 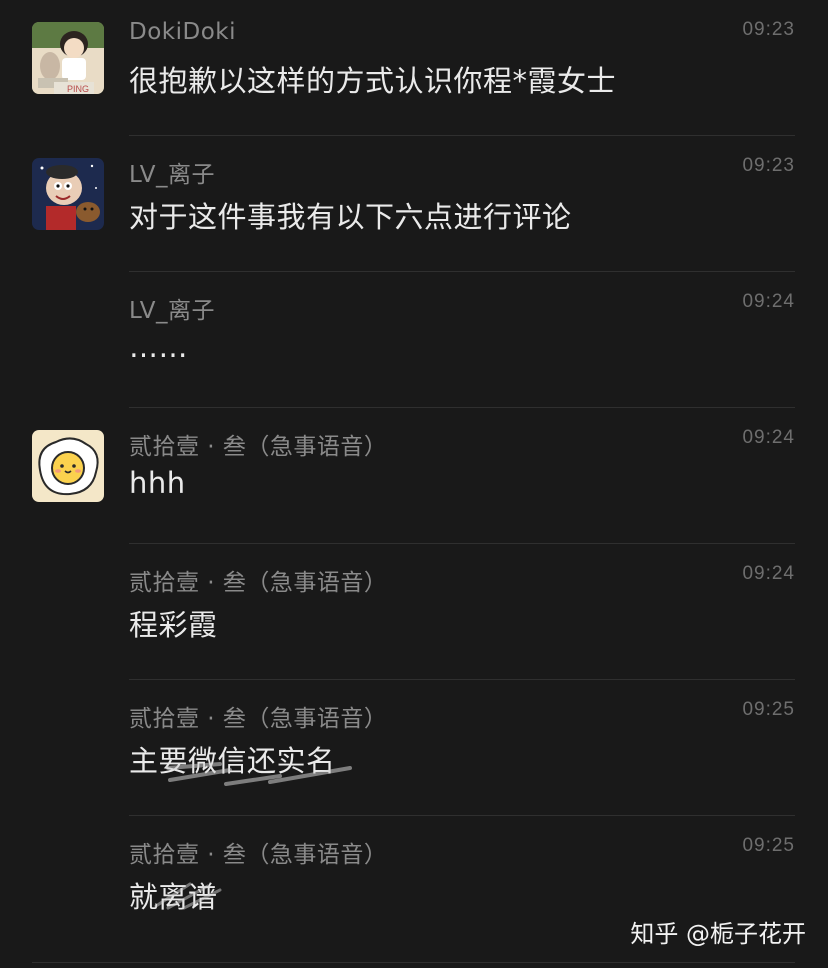 I want to click on cartoon-character-avatar, so click(x=68, y=194).